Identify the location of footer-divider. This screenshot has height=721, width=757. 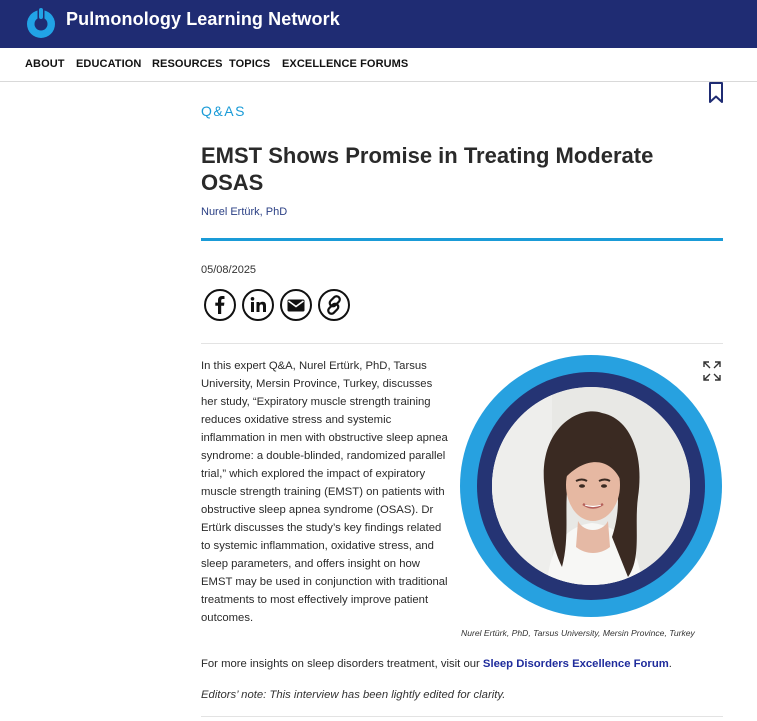
(462, 716).